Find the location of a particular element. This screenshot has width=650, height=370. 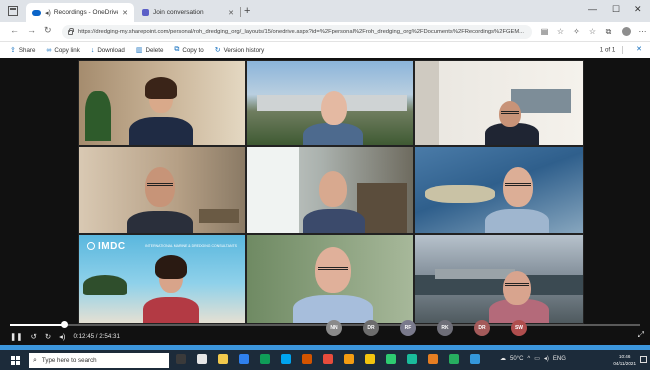

new-tab-button: + is located at coordinates (247, 11).